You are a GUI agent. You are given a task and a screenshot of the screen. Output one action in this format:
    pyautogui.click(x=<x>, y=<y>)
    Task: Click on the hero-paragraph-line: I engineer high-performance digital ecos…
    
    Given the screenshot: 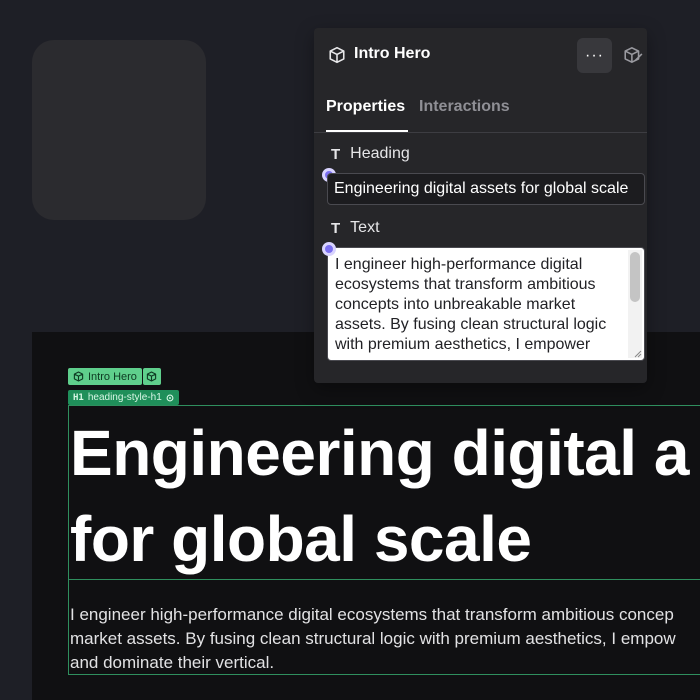 What is the action you would take?
    pyautogui.click(x=372, y=614)
    